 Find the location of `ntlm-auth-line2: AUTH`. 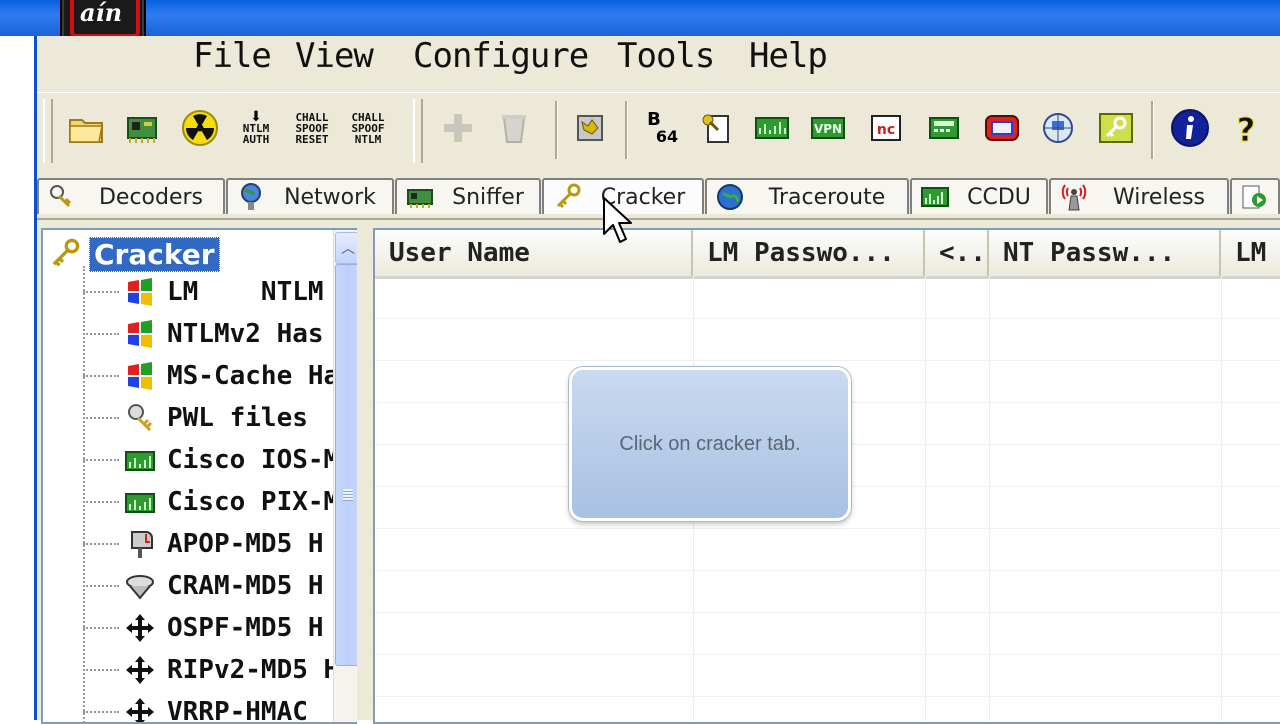

ntlm-auth-line2: AUTH is located at coordinates (256, 139).